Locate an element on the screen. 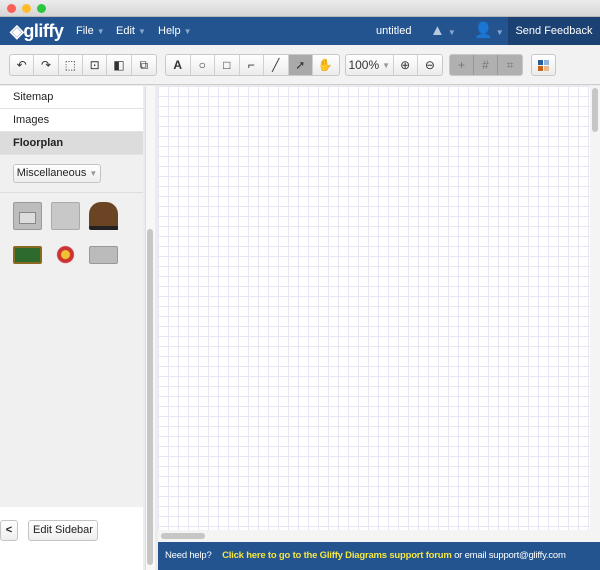 The image size is (600, 570). divider is located at coordinates (71, 192).